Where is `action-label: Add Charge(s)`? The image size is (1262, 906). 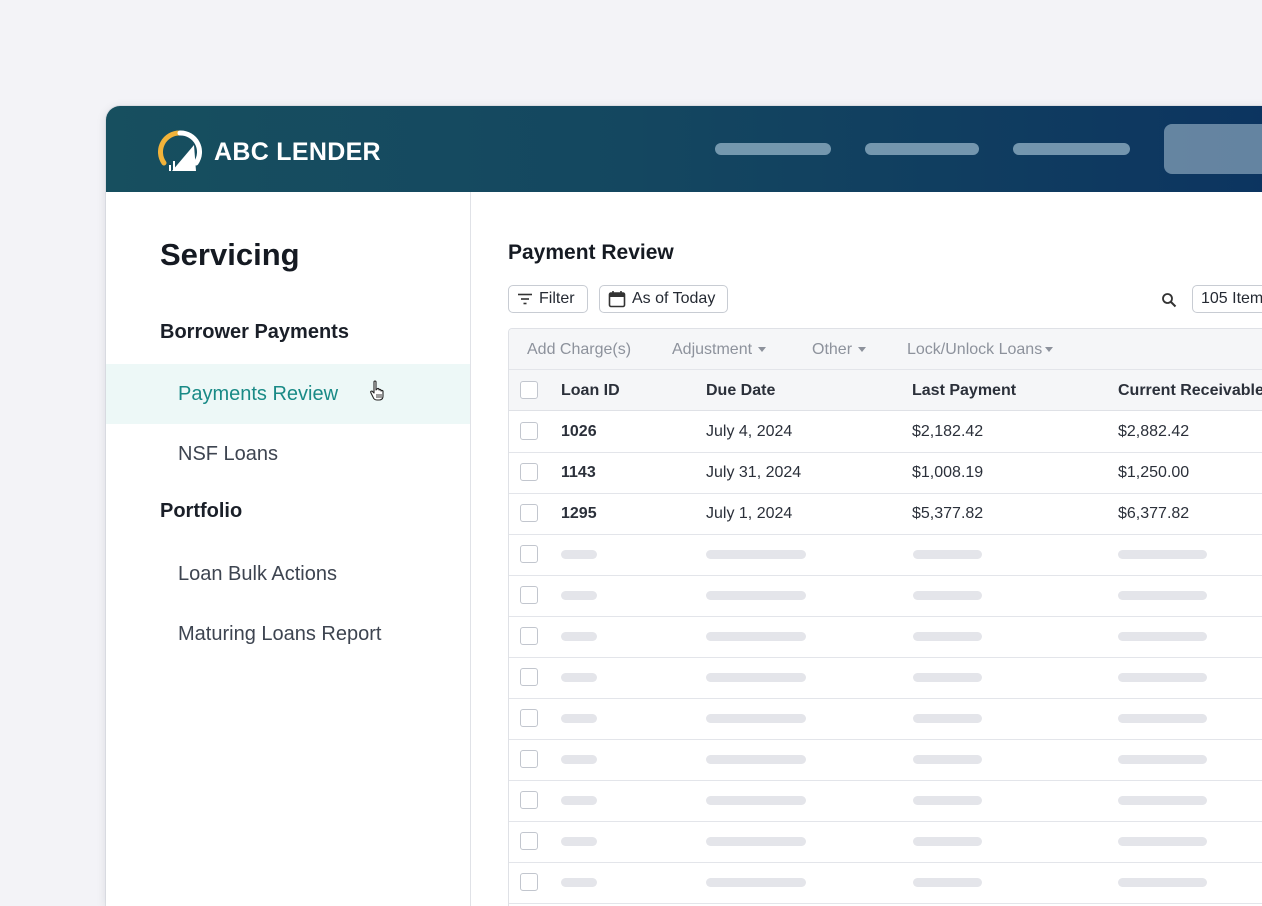 action-label: Add Charge(s) is located at coordinates (579, 349).